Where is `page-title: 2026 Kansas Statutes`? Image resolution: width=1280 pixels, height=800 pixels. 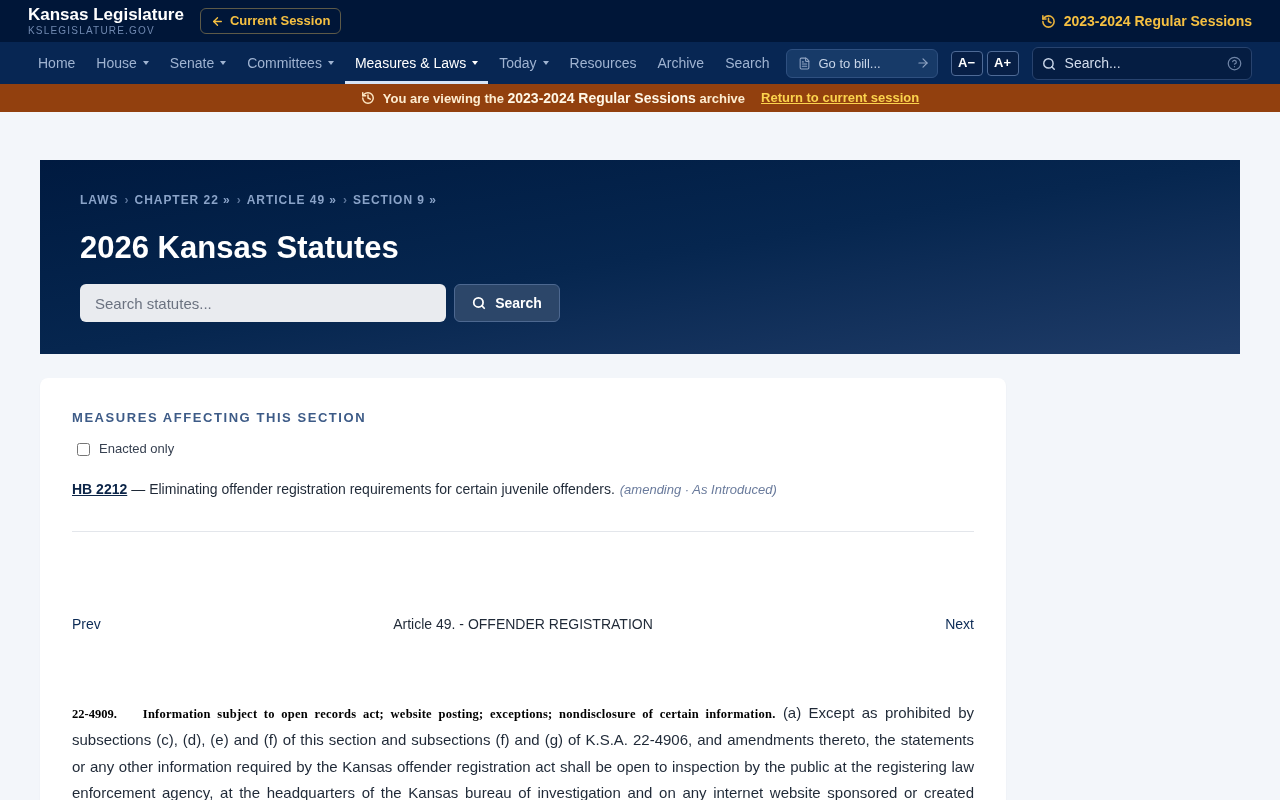 page-title: 2026 Kansas Statutes is located at coordinates (239, 248).